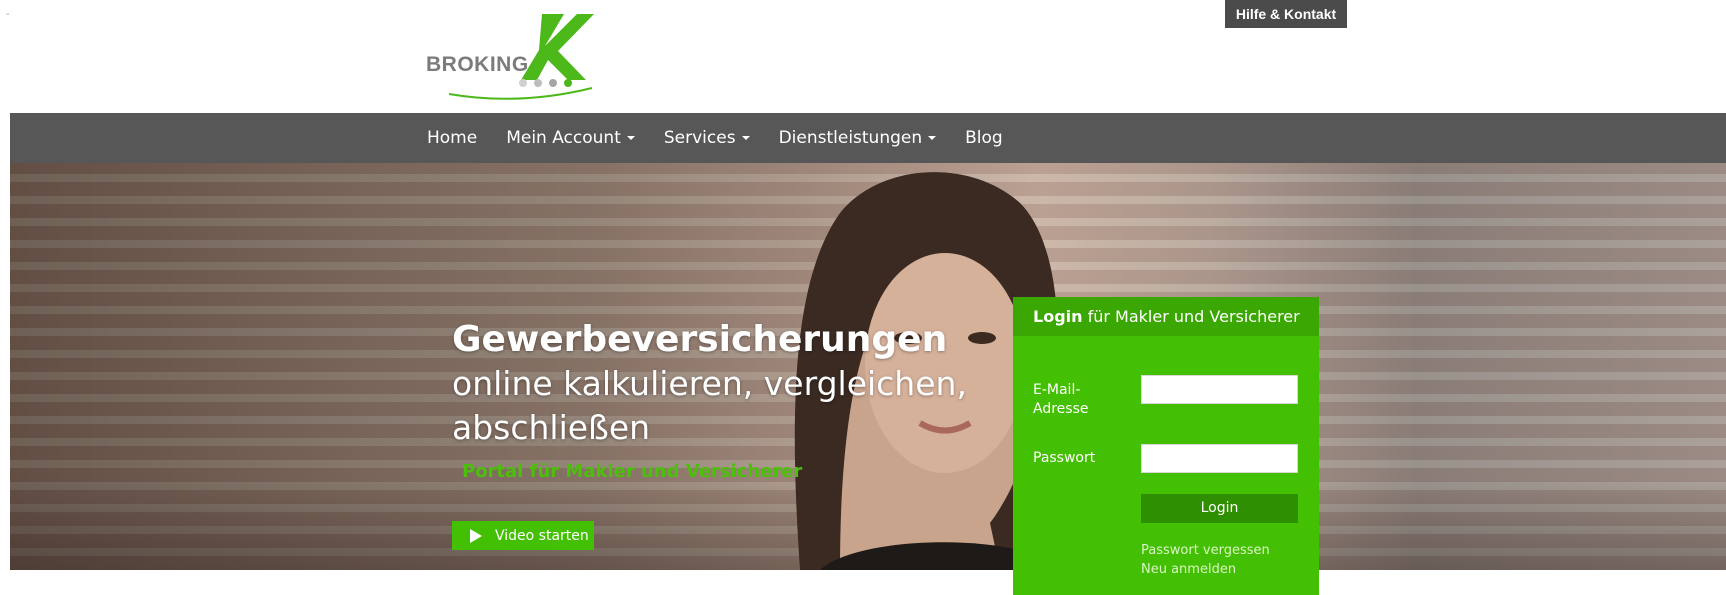  I want to click on video-button-label: Video starten, so click(542, 535).